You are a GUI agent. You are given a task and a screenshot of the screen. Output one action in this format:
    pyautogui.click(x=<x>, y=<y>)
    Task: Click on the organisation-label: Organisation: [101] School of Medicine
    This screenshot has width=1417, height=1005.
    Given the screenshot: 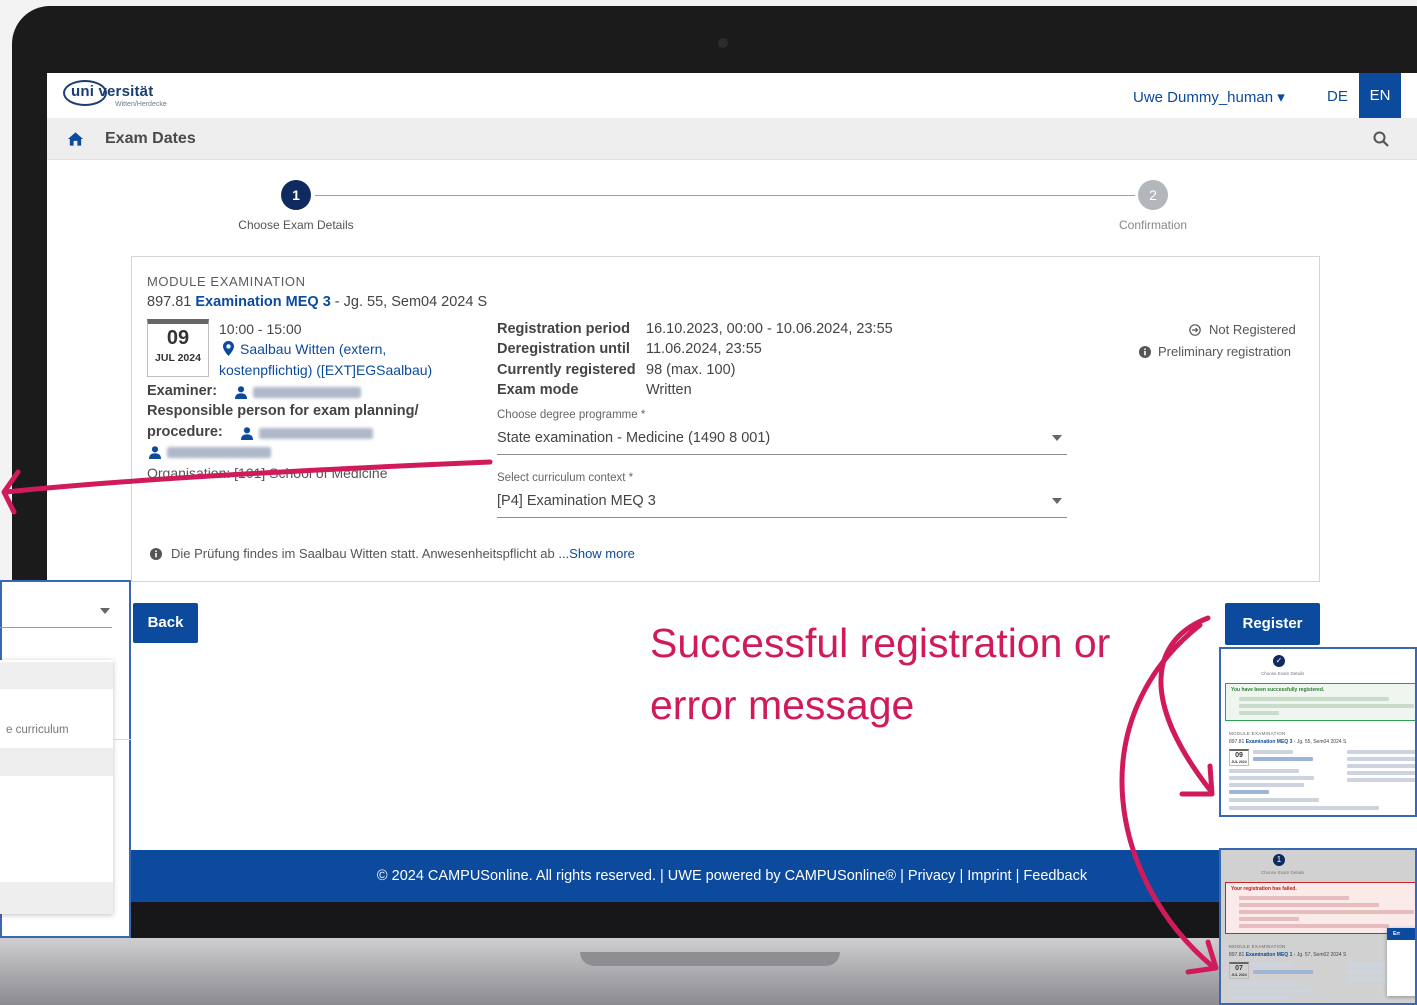 What is the action you would take?
    pyautogui.click(x=267, y=473)
    